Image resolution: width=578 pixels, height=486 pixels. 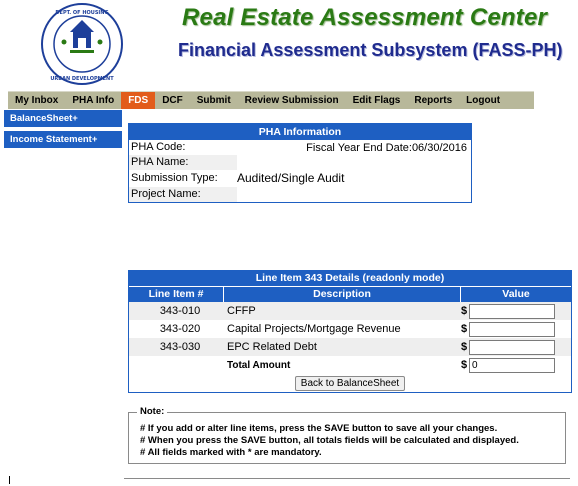 I want to click on line-item-column-headers: Line Item # Description Value, so click(x=350, y=294).